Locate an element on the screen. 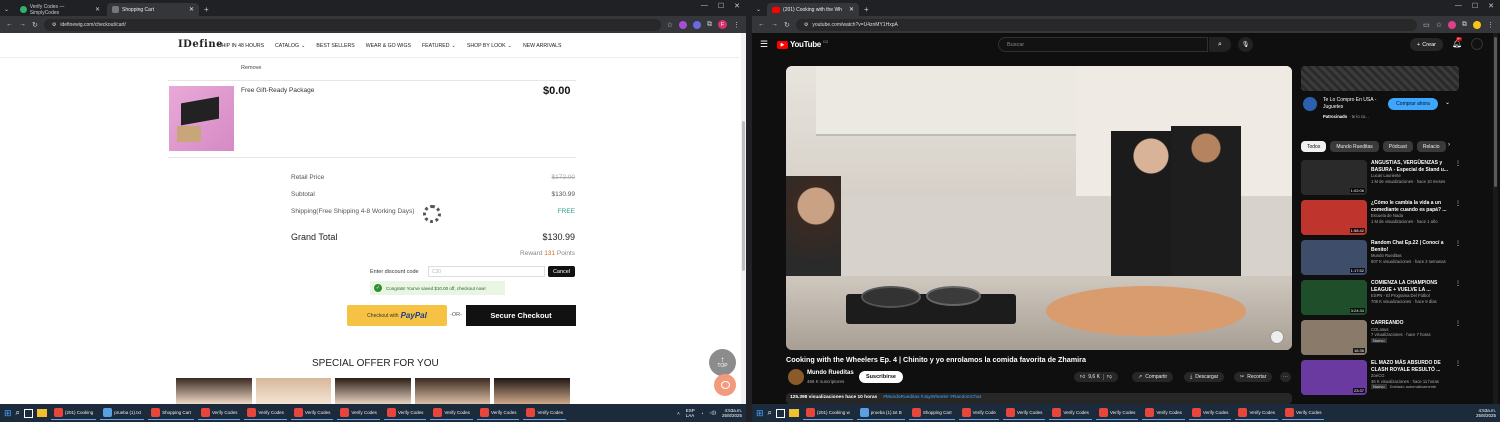 The height and width of the screenshot is (422, 1500). nav-featured: FEATURED ⌄ is located at coordinates (439, 46).